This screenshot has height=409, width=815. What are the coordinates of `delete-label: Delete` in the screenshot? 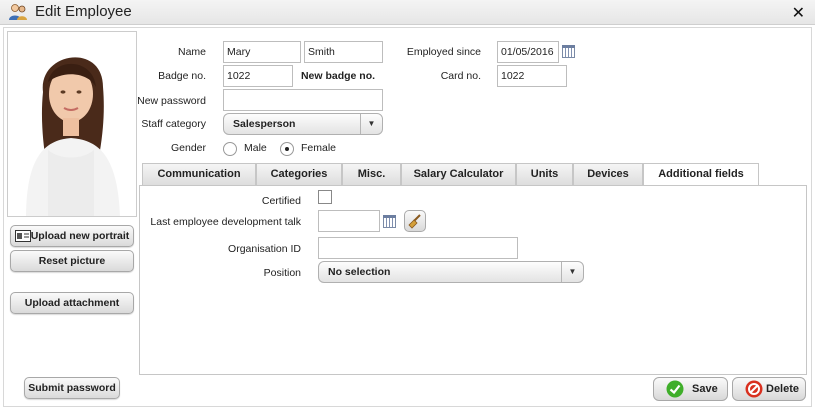 It's located at (783, 389).